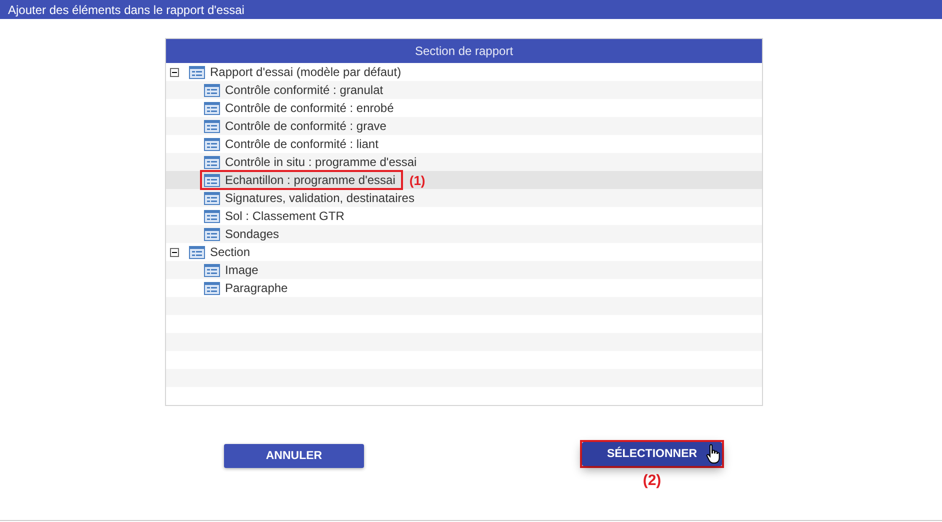  What do you see at coordinates (126, 9) in the screenshot?
I see `window-title: Ajouter des éléments dans le rapport d'essai` at bounding box center [126, 9].